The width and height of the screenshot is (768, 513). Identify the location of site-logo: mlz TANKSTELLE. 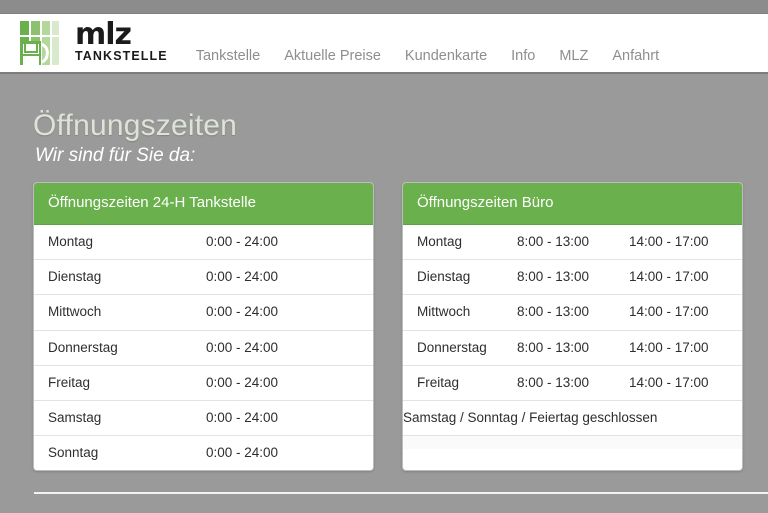
(94, 40).